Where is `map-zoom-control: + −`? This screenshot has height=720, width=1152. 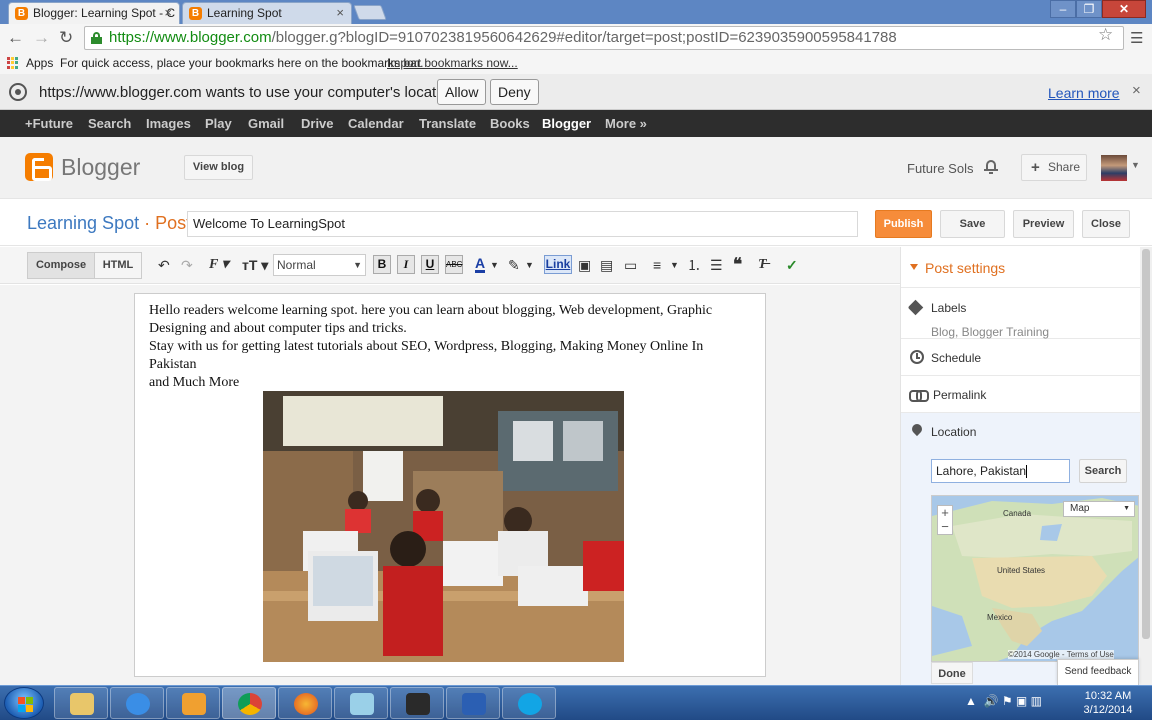 map-zoom-control: + − is located at coordinates (945, 520).